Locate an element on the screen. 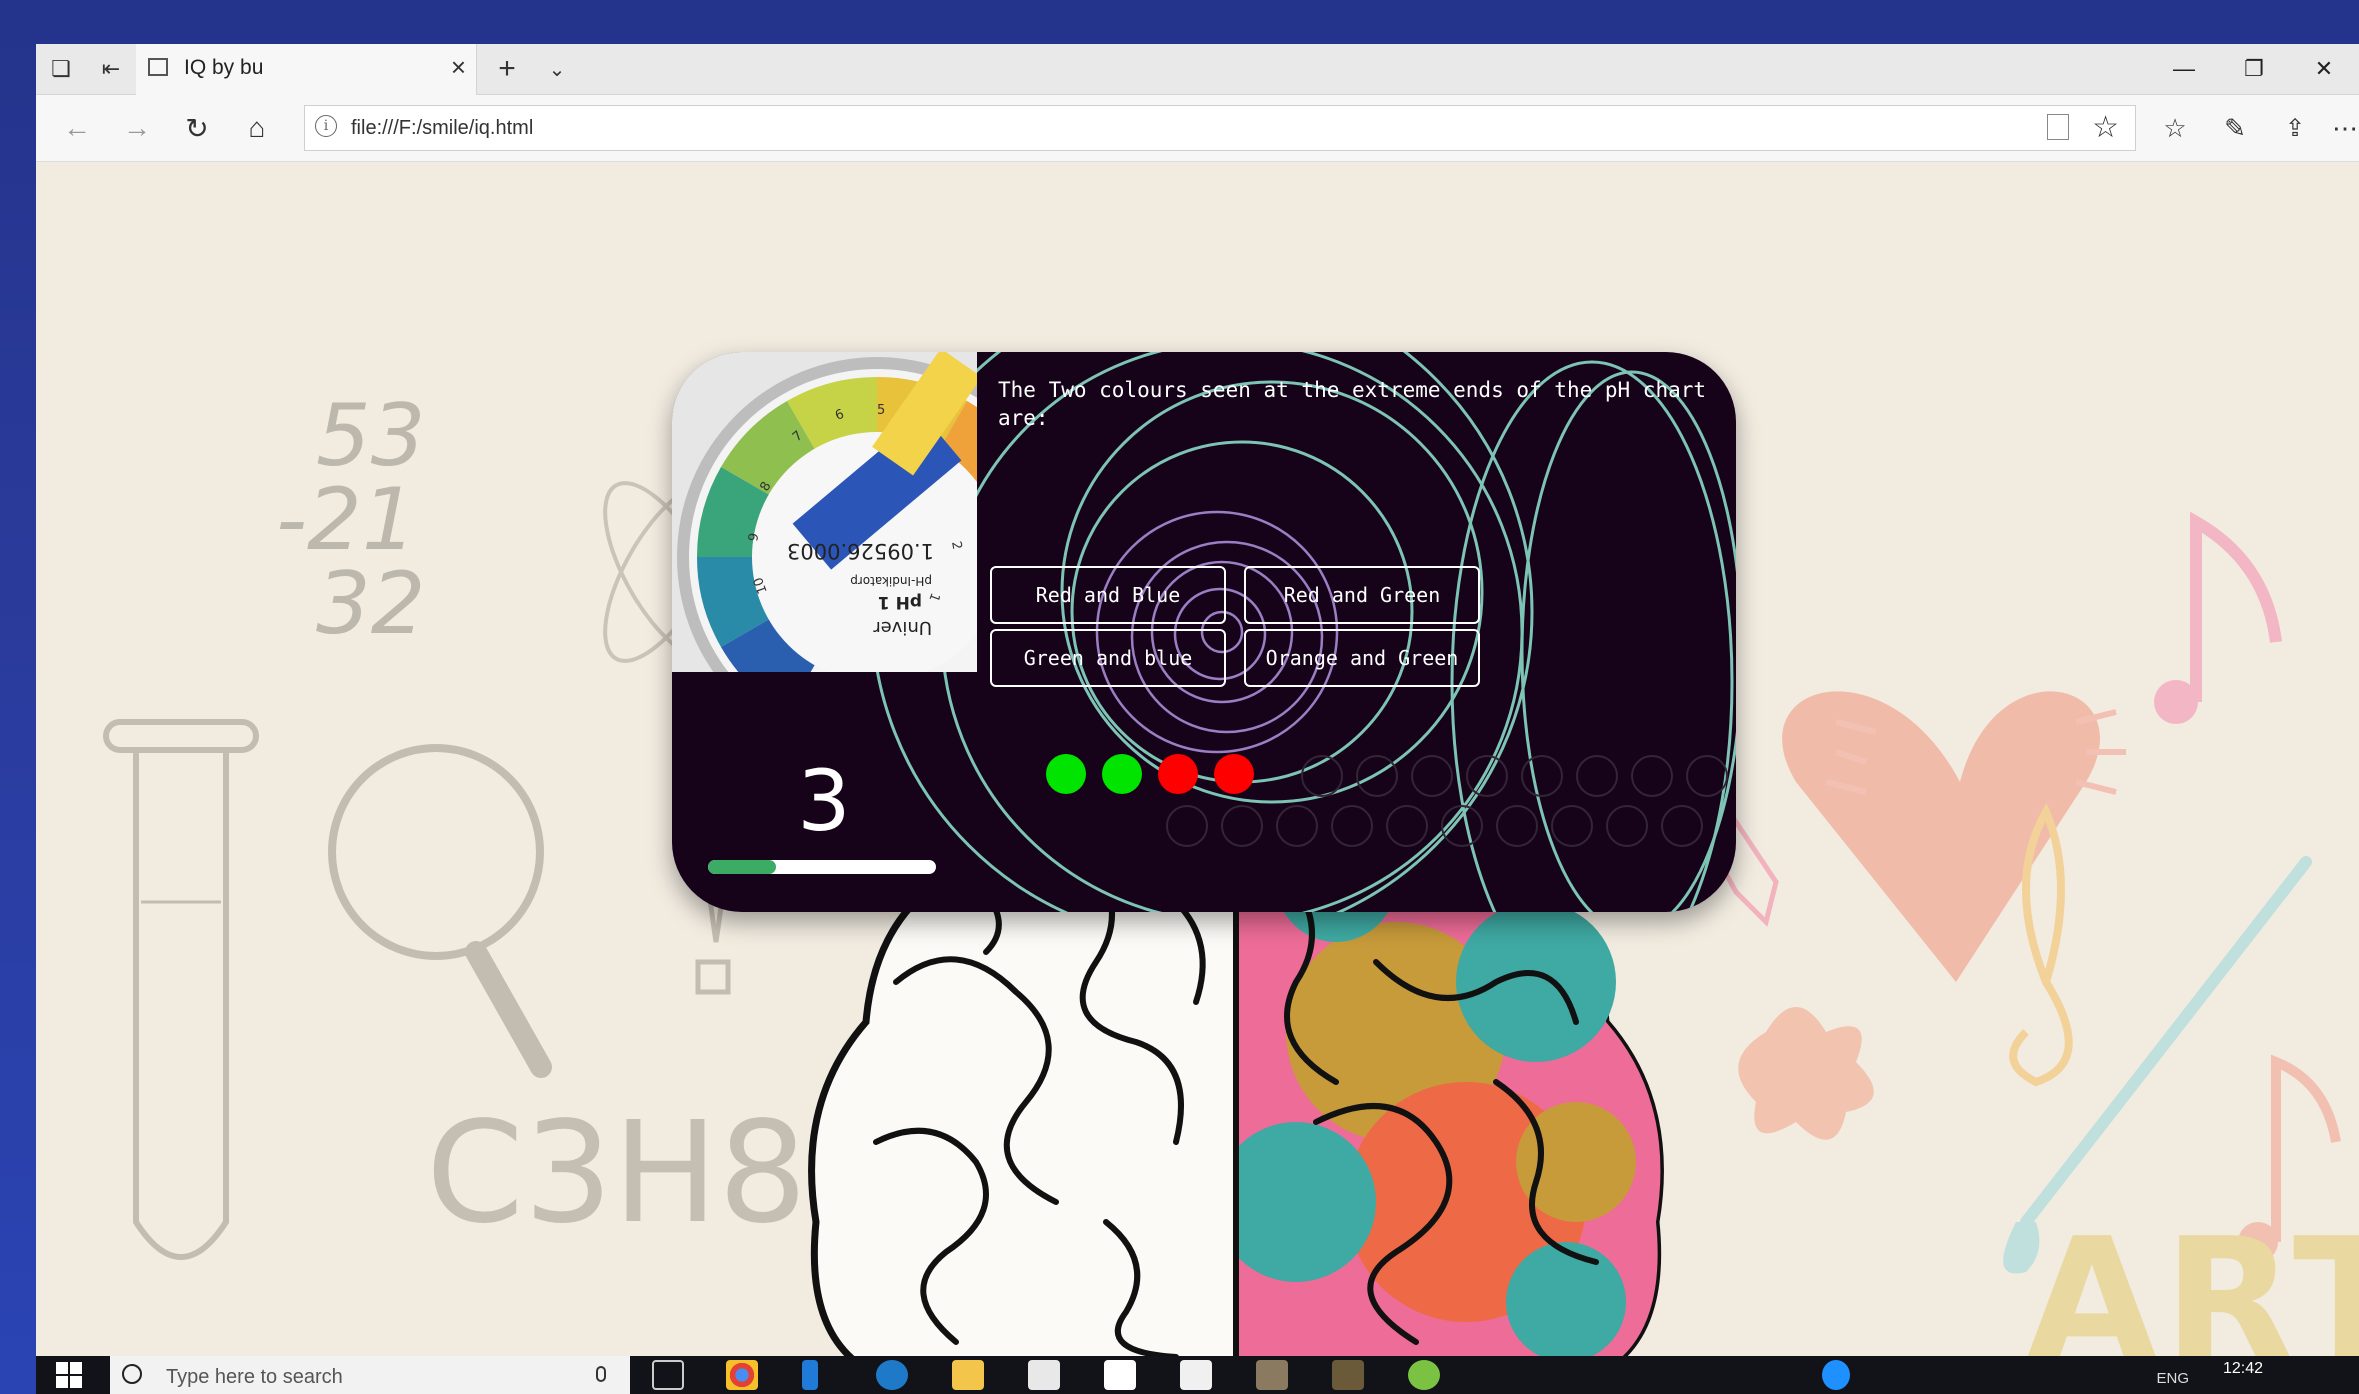  tab-iq: IQ by bu × is located at coordinates (306, 69).